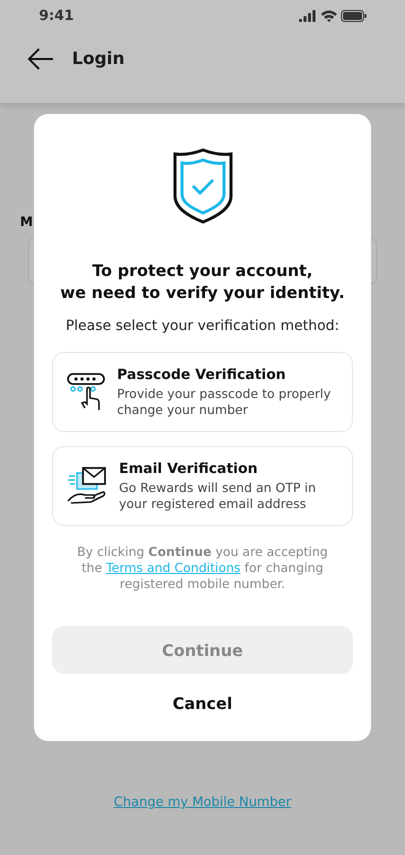  Describe the element at coordinates (56, 16) in the screenshot. I see `status-time: 9:41` at that location.